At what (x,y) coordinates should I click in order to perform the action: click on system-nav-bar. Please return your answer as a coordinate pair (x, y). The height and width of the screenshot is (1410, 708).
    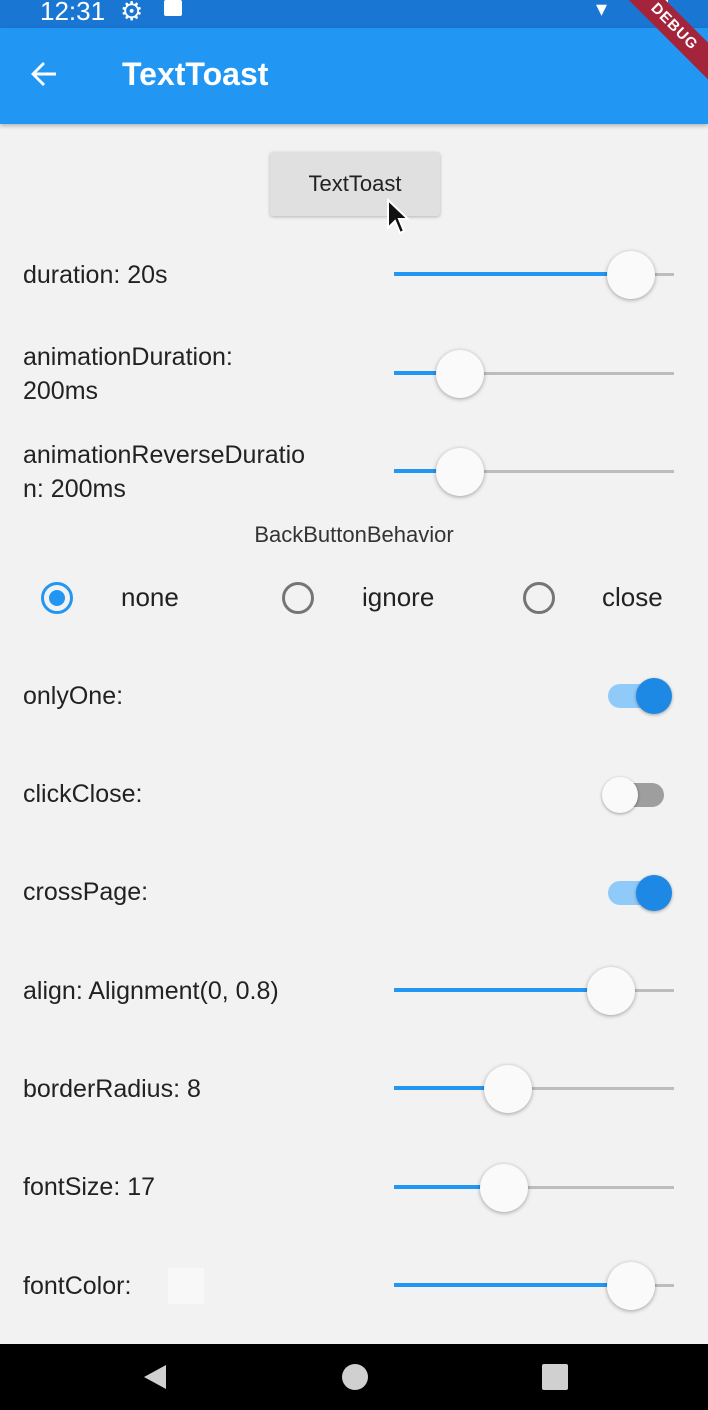
    Looking at the image, I should click on (354, 1377).